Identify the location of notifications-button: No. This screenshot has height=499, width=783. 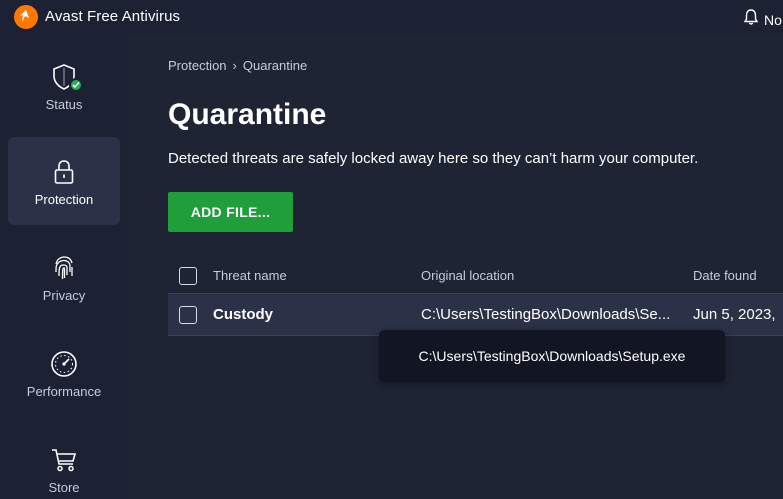
(762, 19).